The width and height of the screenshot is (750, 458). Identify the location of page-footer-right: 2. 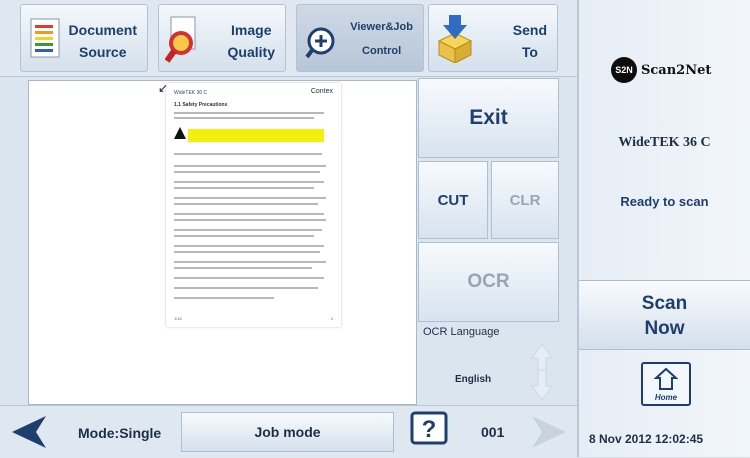
(331, 318).